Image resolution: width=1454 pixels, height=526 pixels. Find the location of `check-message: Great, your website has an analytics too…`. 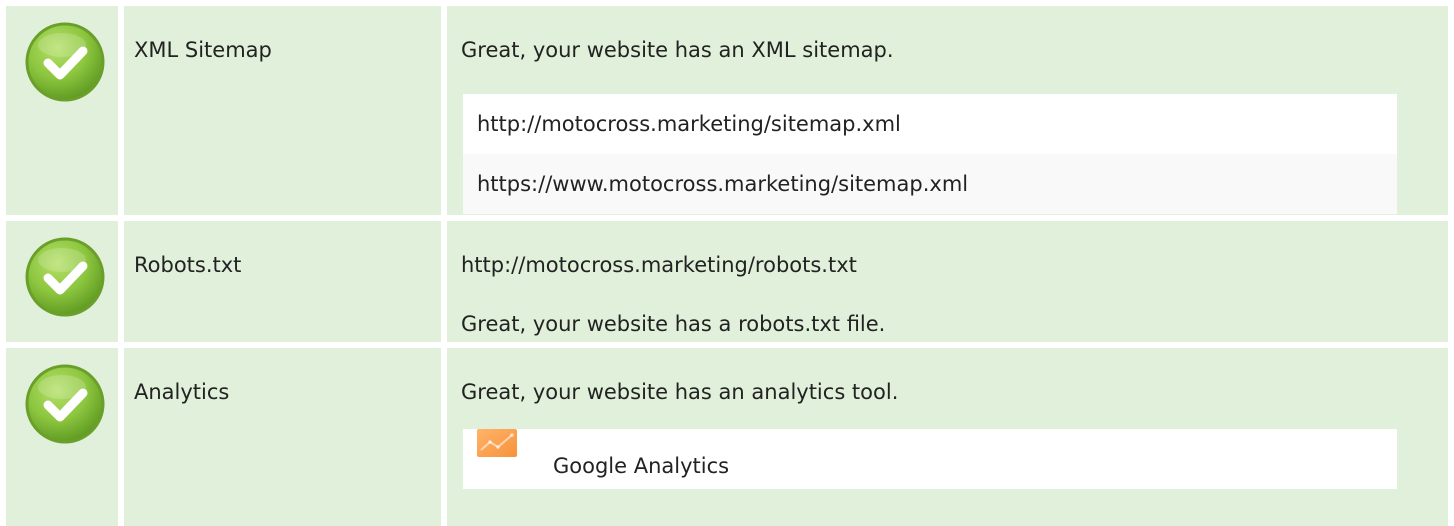

check-message: Great, your website has an analytics too… is located at coordinates (680, 392).